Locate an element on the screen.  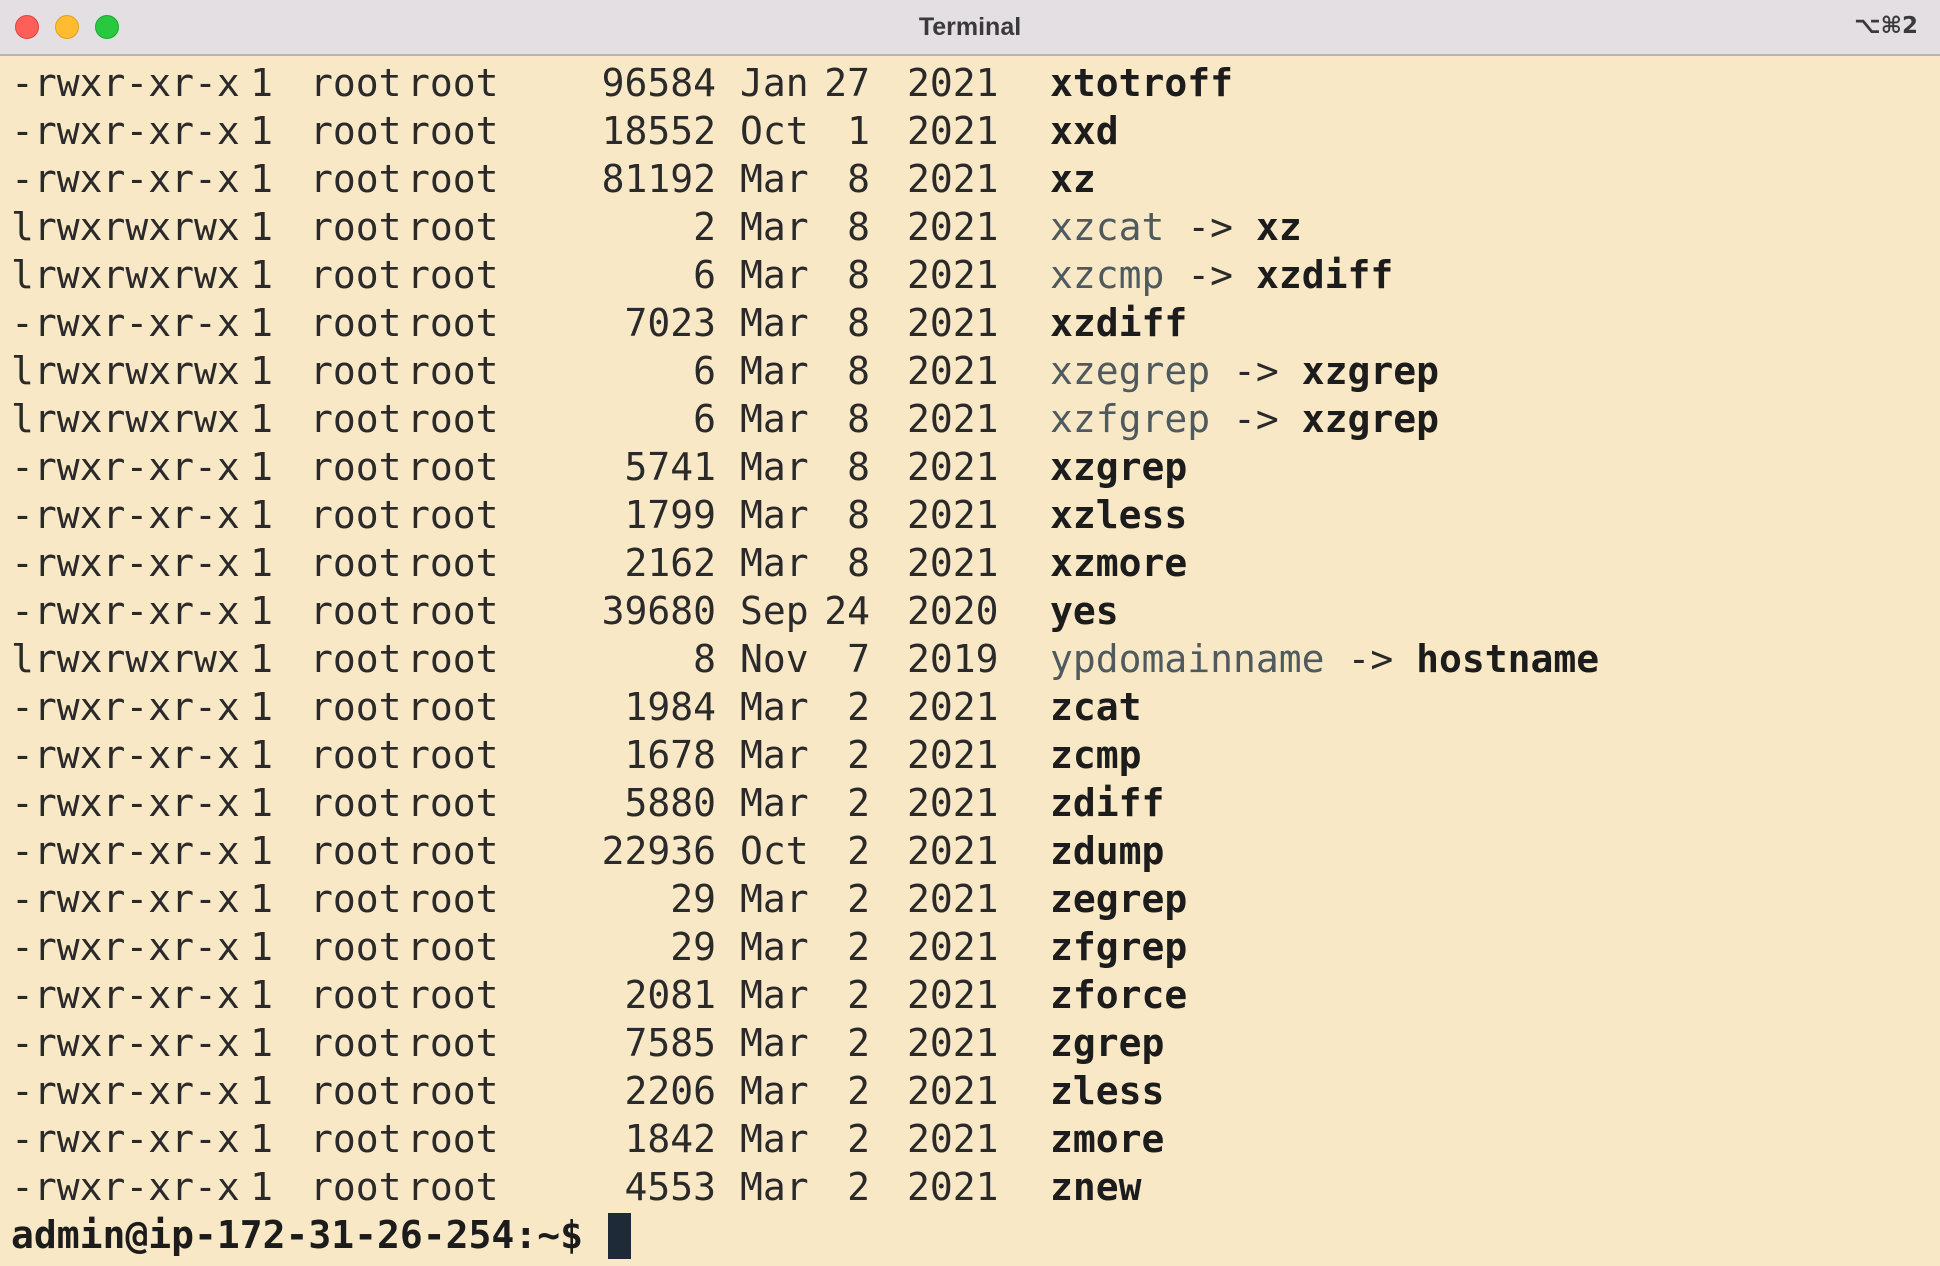
symlink-target: xzgrep is located at coordinates (1370, 419).